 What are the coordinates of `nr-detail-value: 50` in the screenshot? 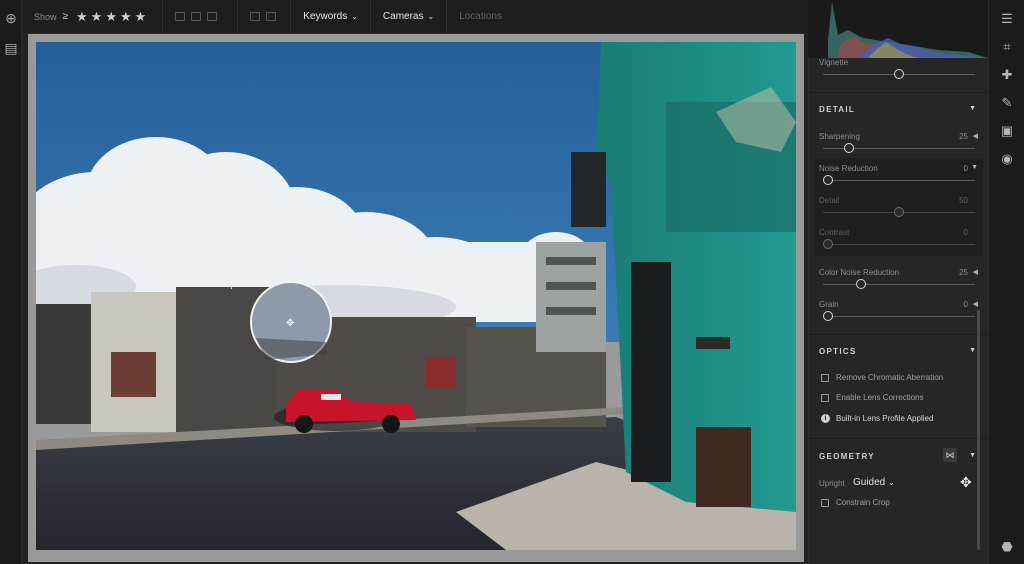 It's located at (963, 200).